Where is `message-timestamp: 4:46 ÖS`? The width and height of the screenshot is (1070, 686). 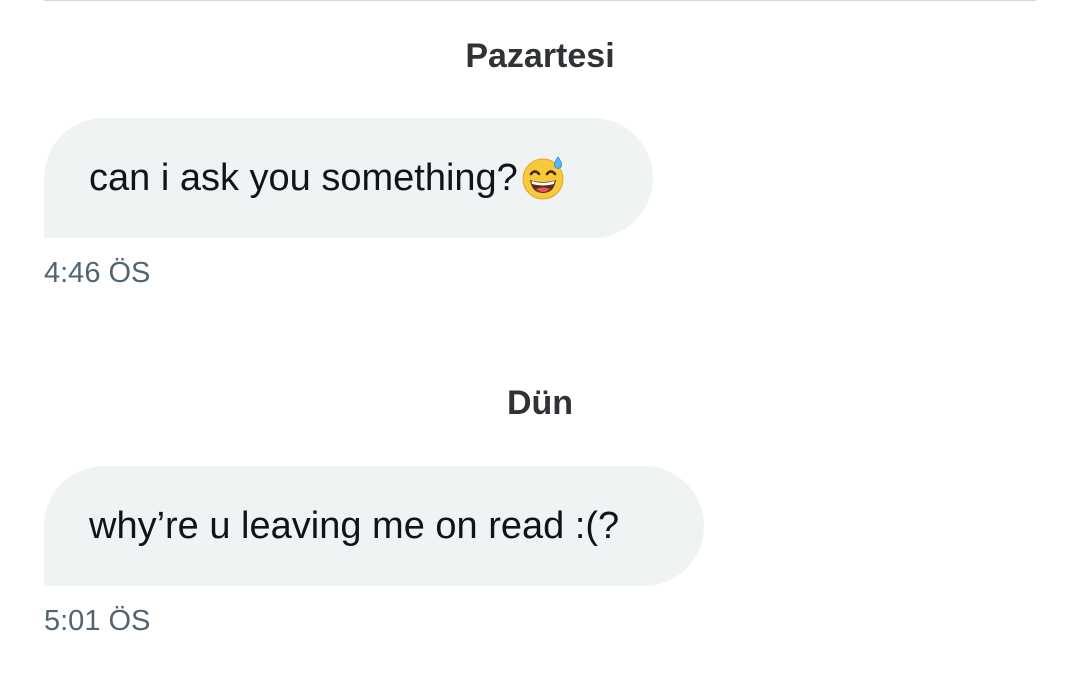 message-timestamp: 4:46 ÖS is located at coordinates (97, 273).